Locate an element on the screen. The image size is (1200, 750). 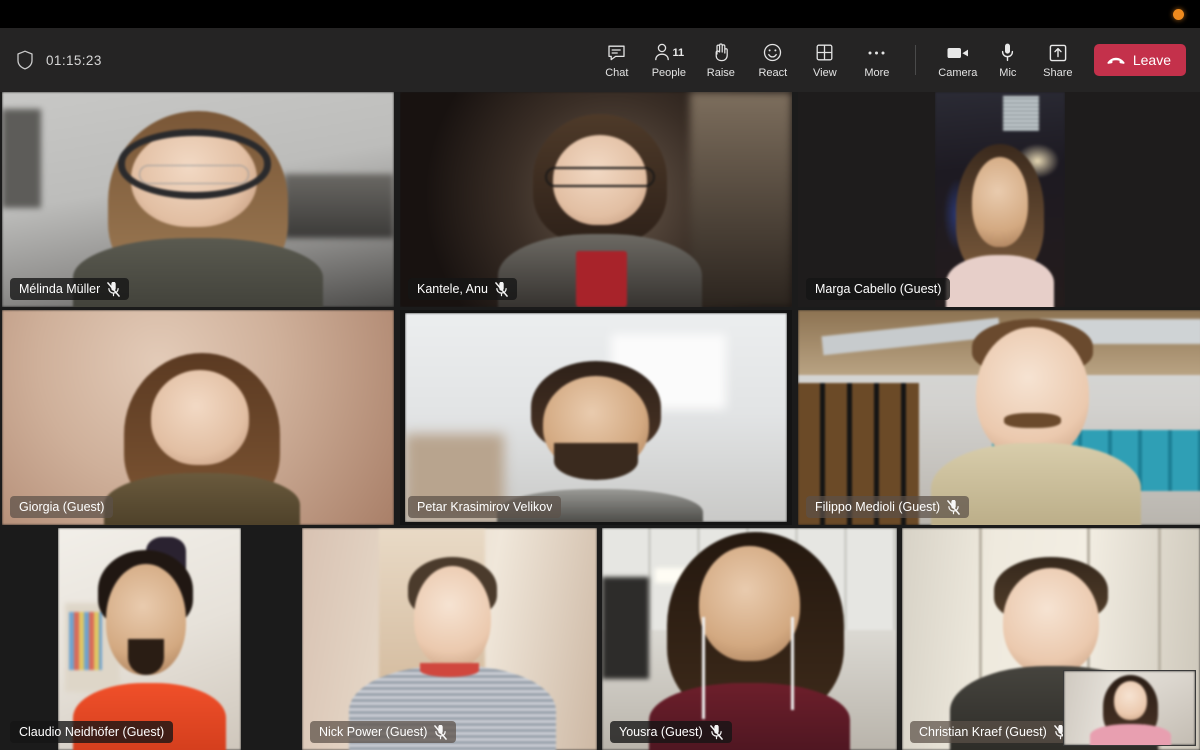
participant-tile: Claudio Neidhöfer (Guest) is located at coordinates (149, 639).